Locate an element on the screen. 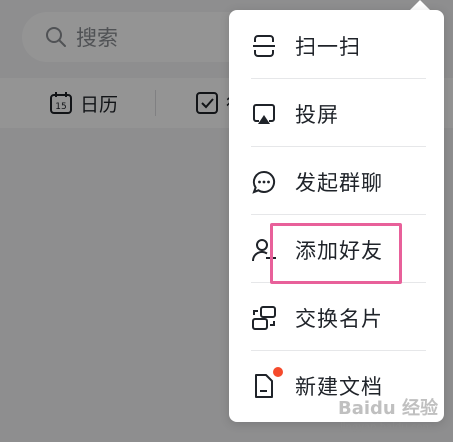  menu-item-label: 交换名片 is located at coordinates (339, 319).